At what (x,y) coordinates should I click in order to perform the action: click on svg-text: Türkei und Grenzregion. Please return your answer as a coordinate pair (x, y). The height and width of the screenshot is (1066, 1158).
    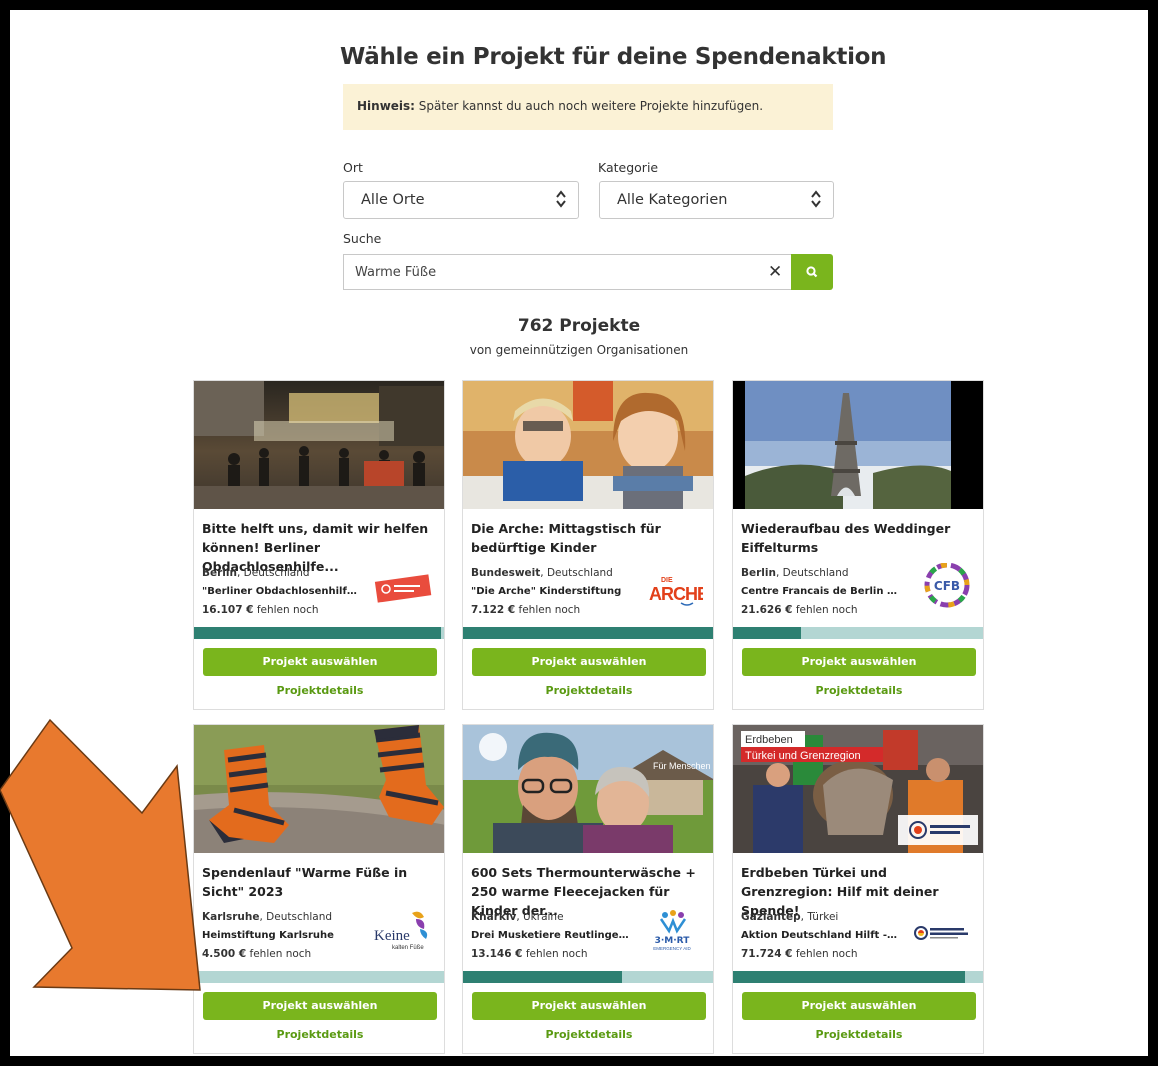
    Looking at the image, I should click on (803, 756).